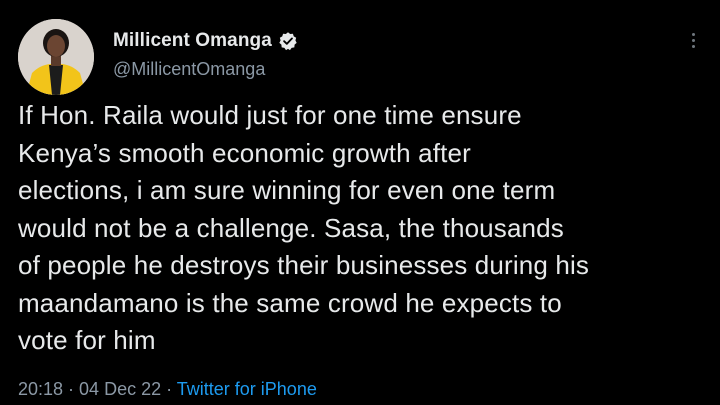 This screenshot has height=405, width=720. I want to click on author-handle: @MillicentOmanga, so click(189, 69).